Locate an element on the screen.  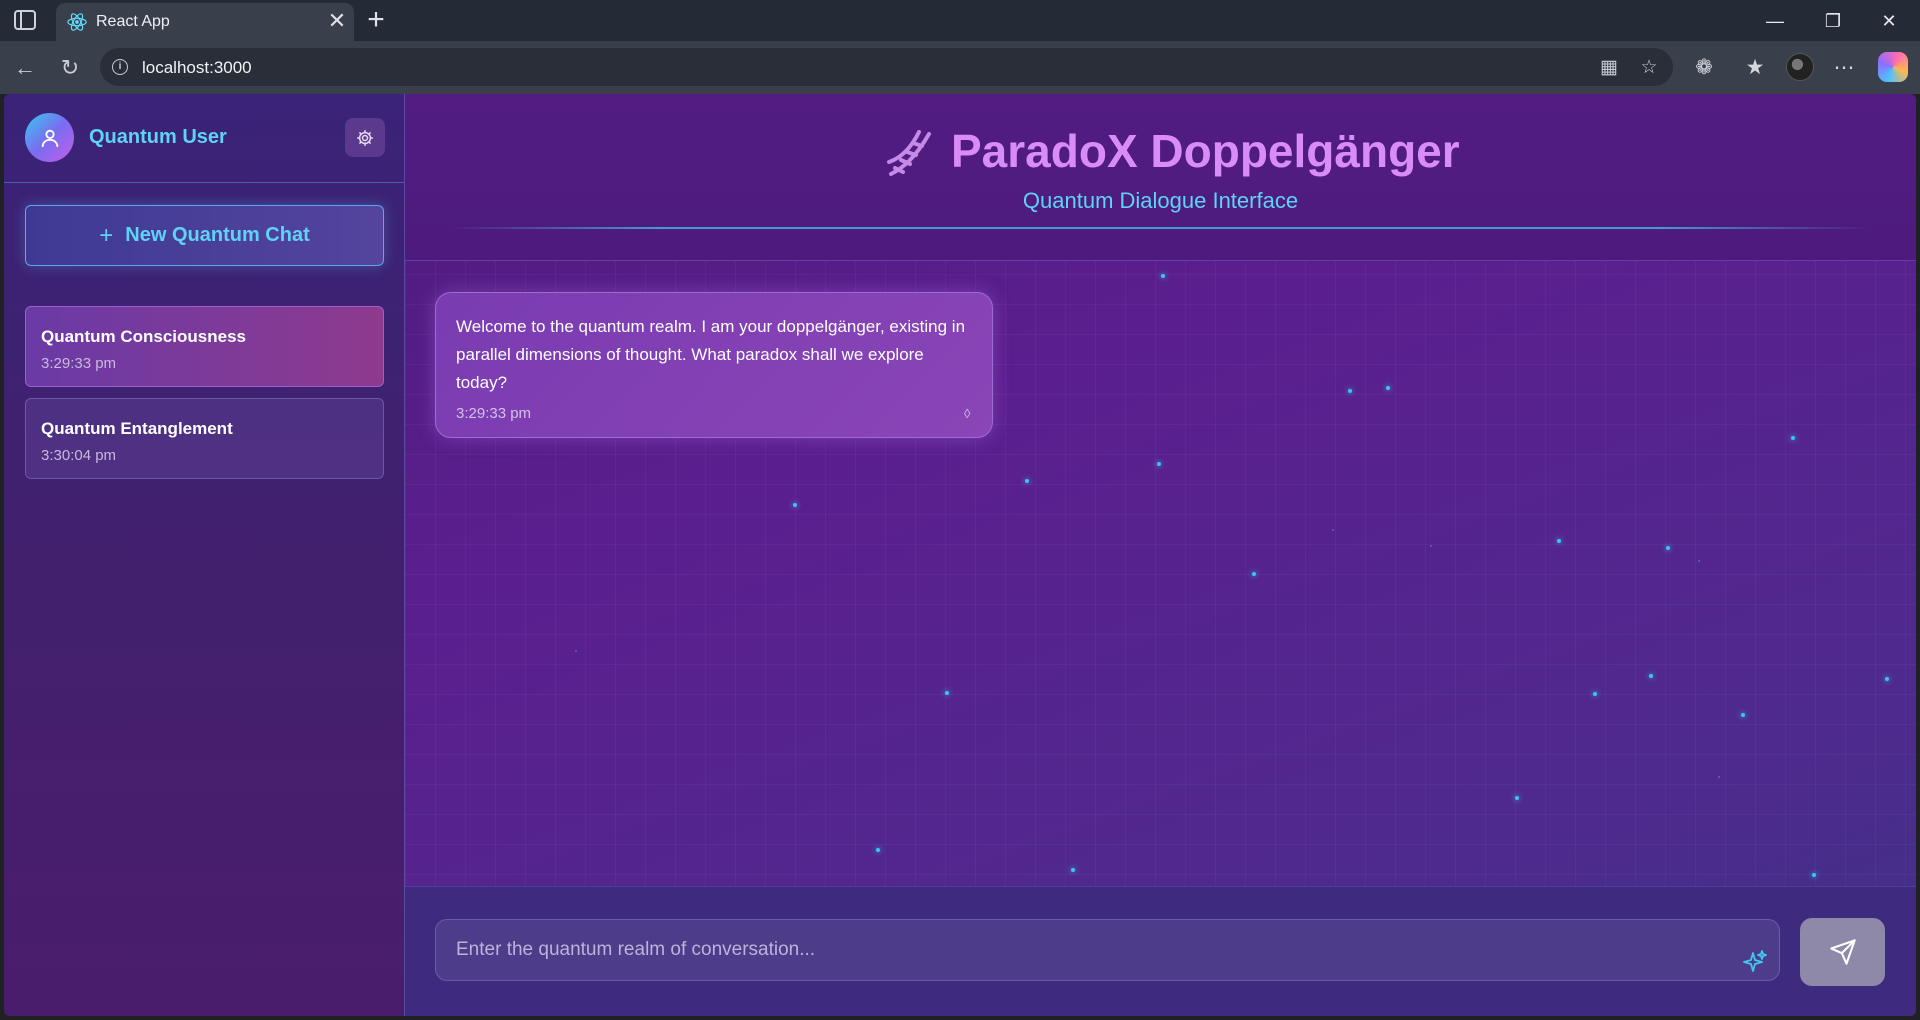
browser-tab-bar: React App ✕ + — ❐ ✕ is located at coordinates (960, 20).